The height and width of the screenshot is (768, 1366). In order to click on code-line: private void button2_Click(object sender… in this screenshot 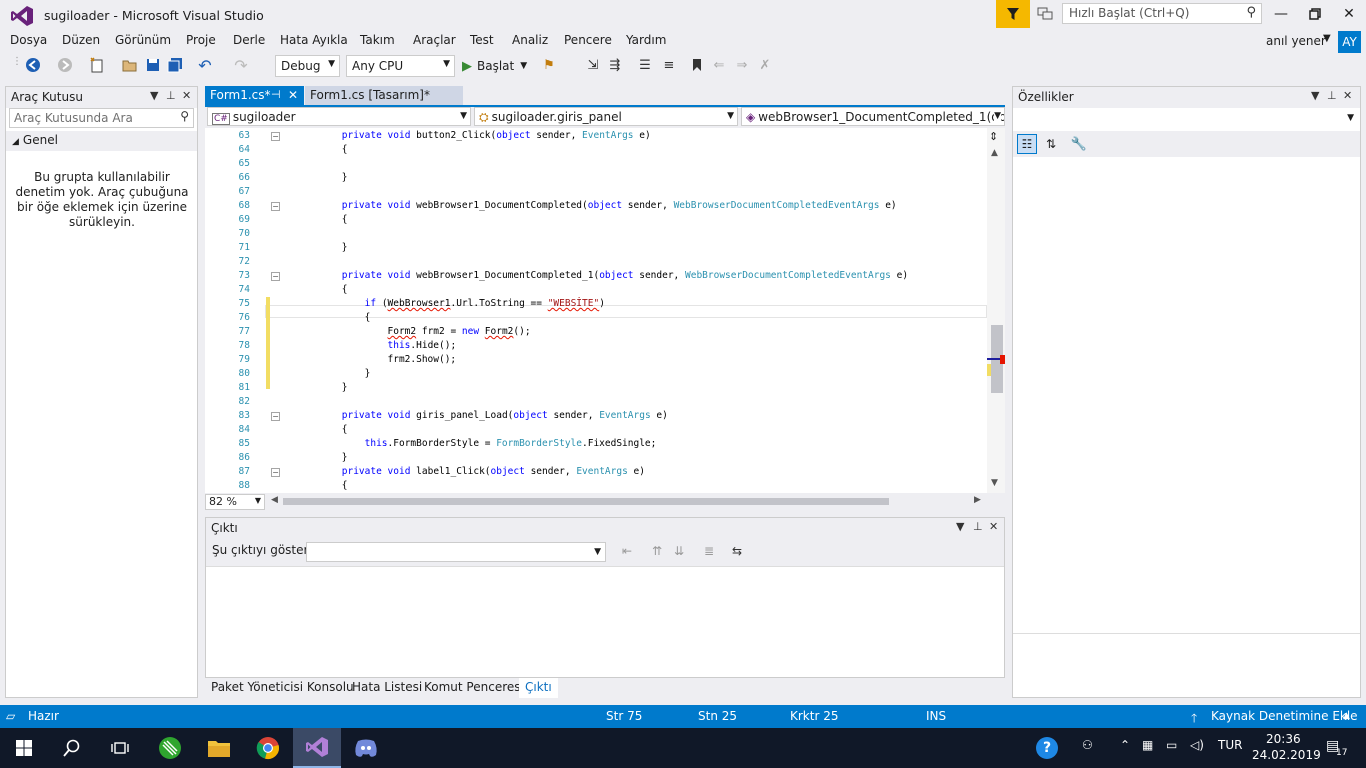, I will do `click(473, 136)`.